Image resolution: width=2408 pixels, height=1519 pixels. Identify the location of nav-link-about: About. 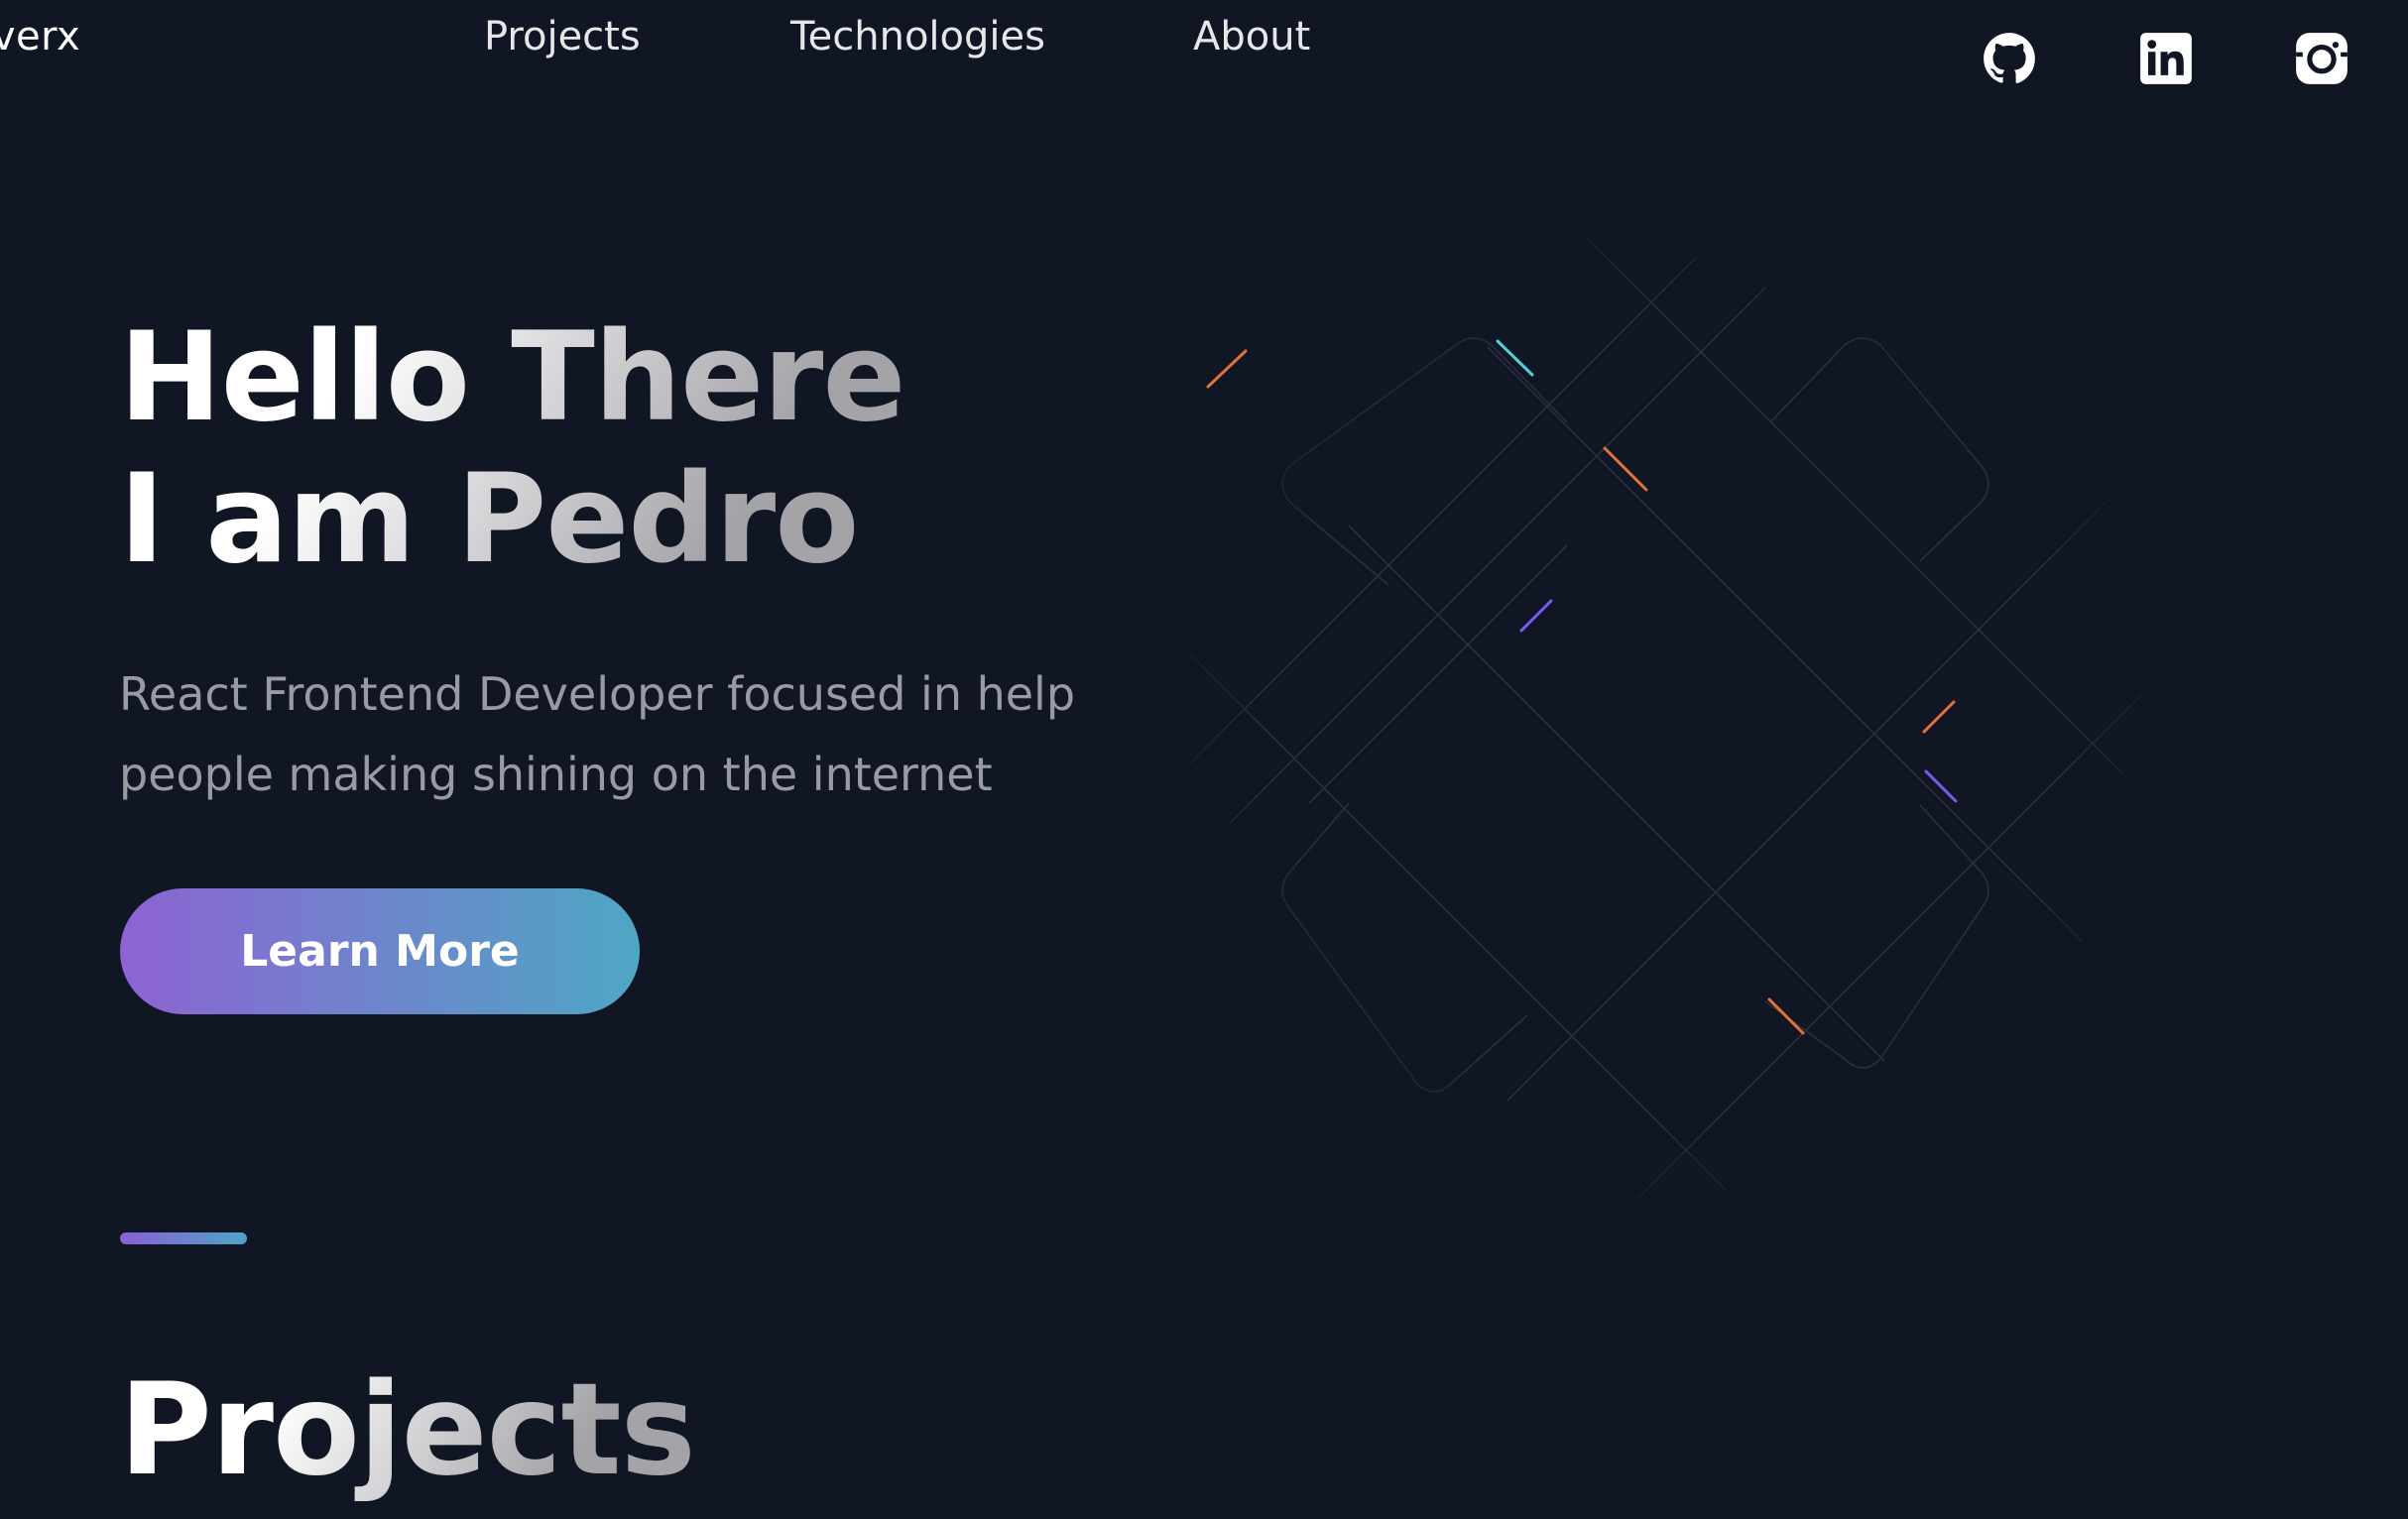
(1252, 36).